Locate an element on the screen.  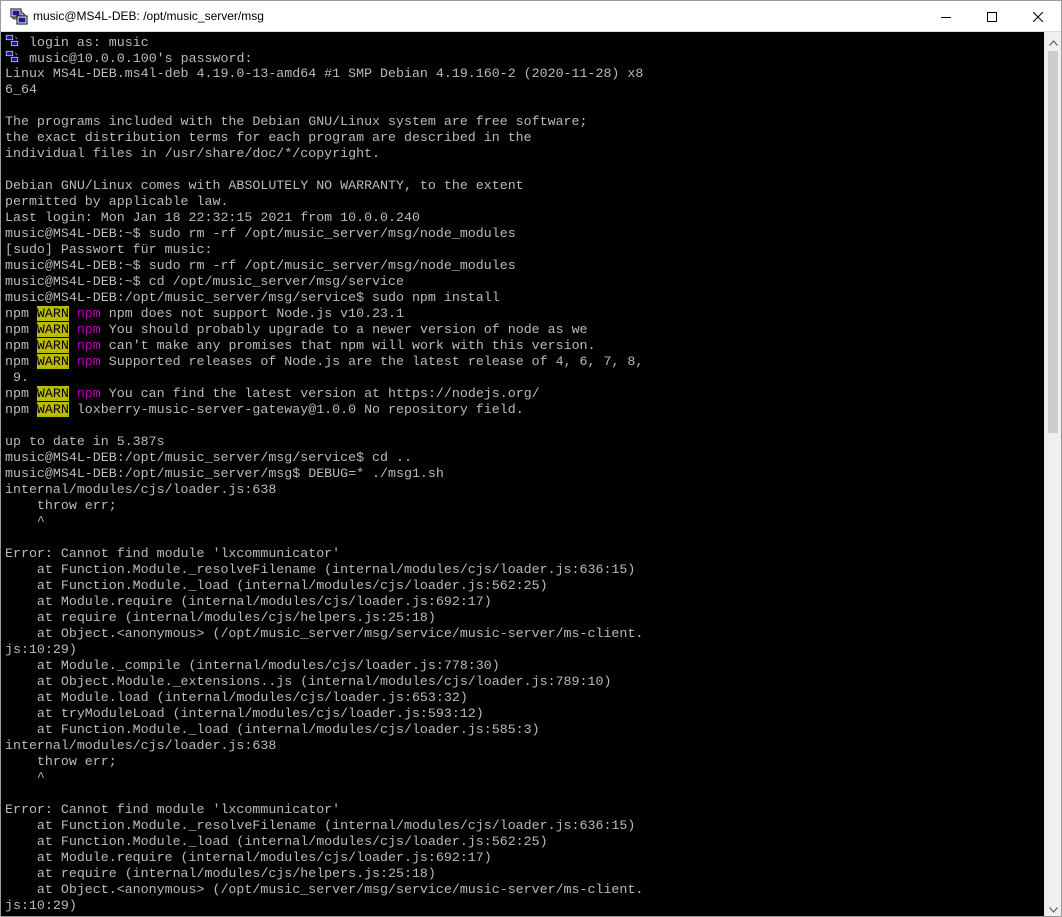
close-button is located at coordinates (1038, 16).